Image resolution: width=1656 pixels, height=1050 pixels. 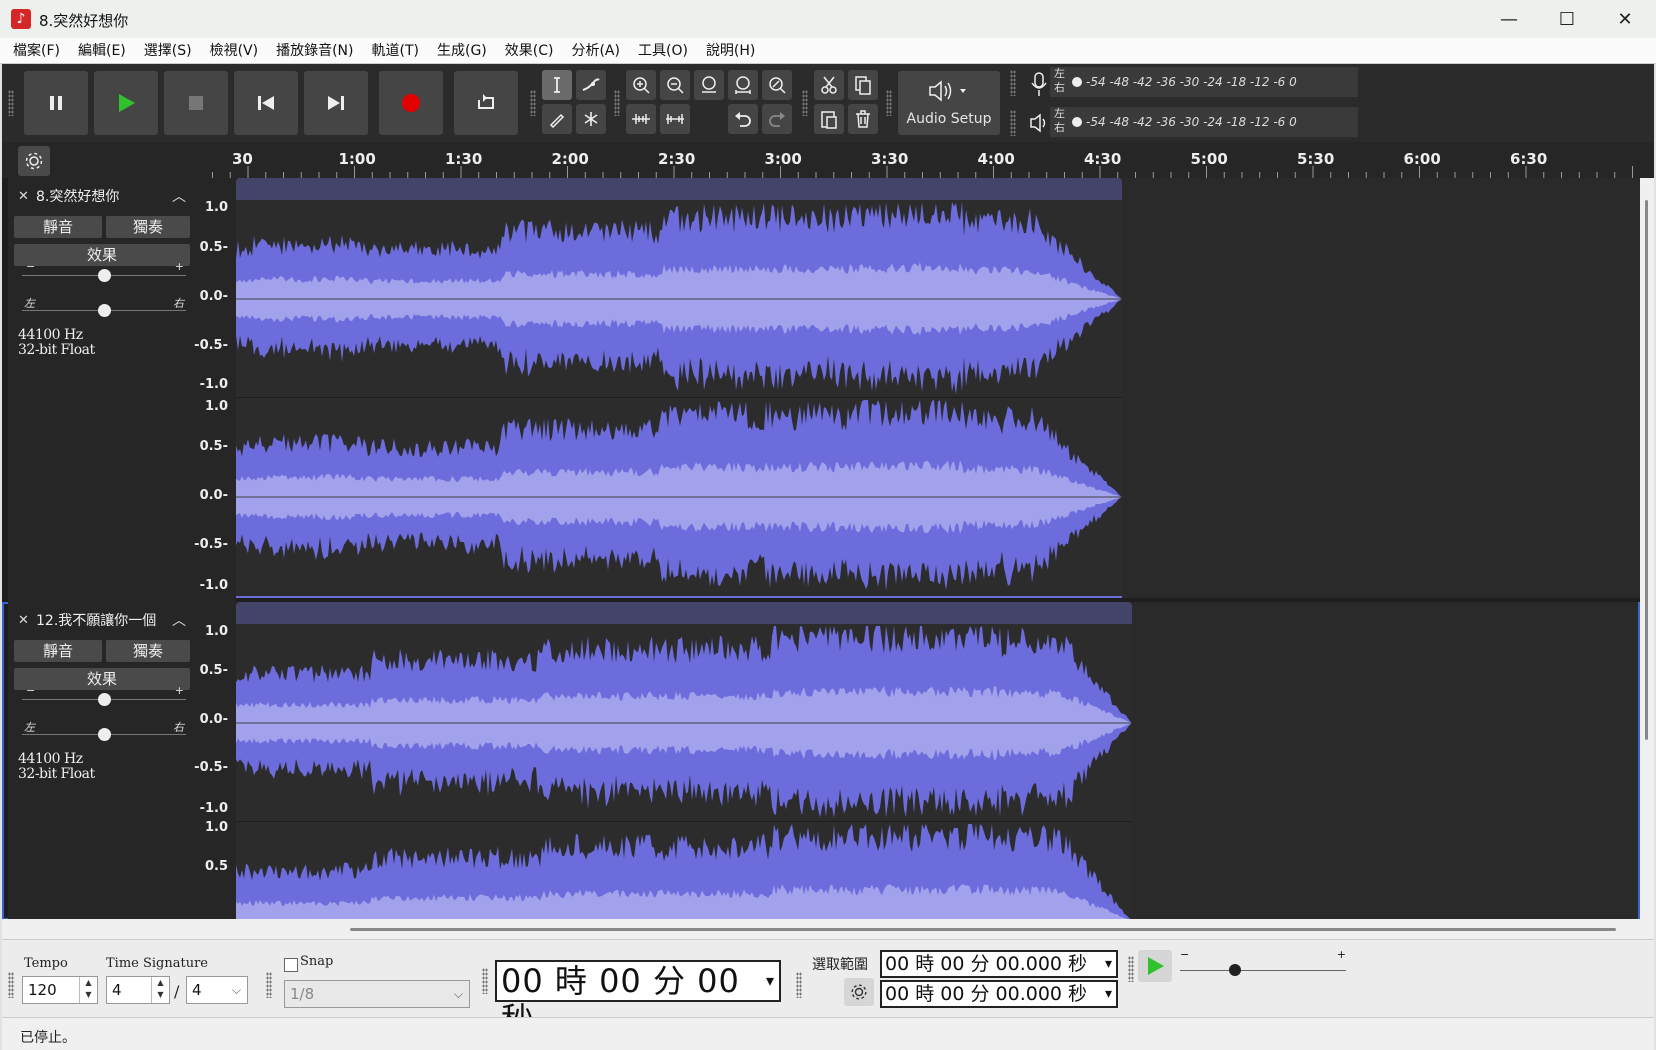 I want to click on cut-button, so click(x=829, y=85).